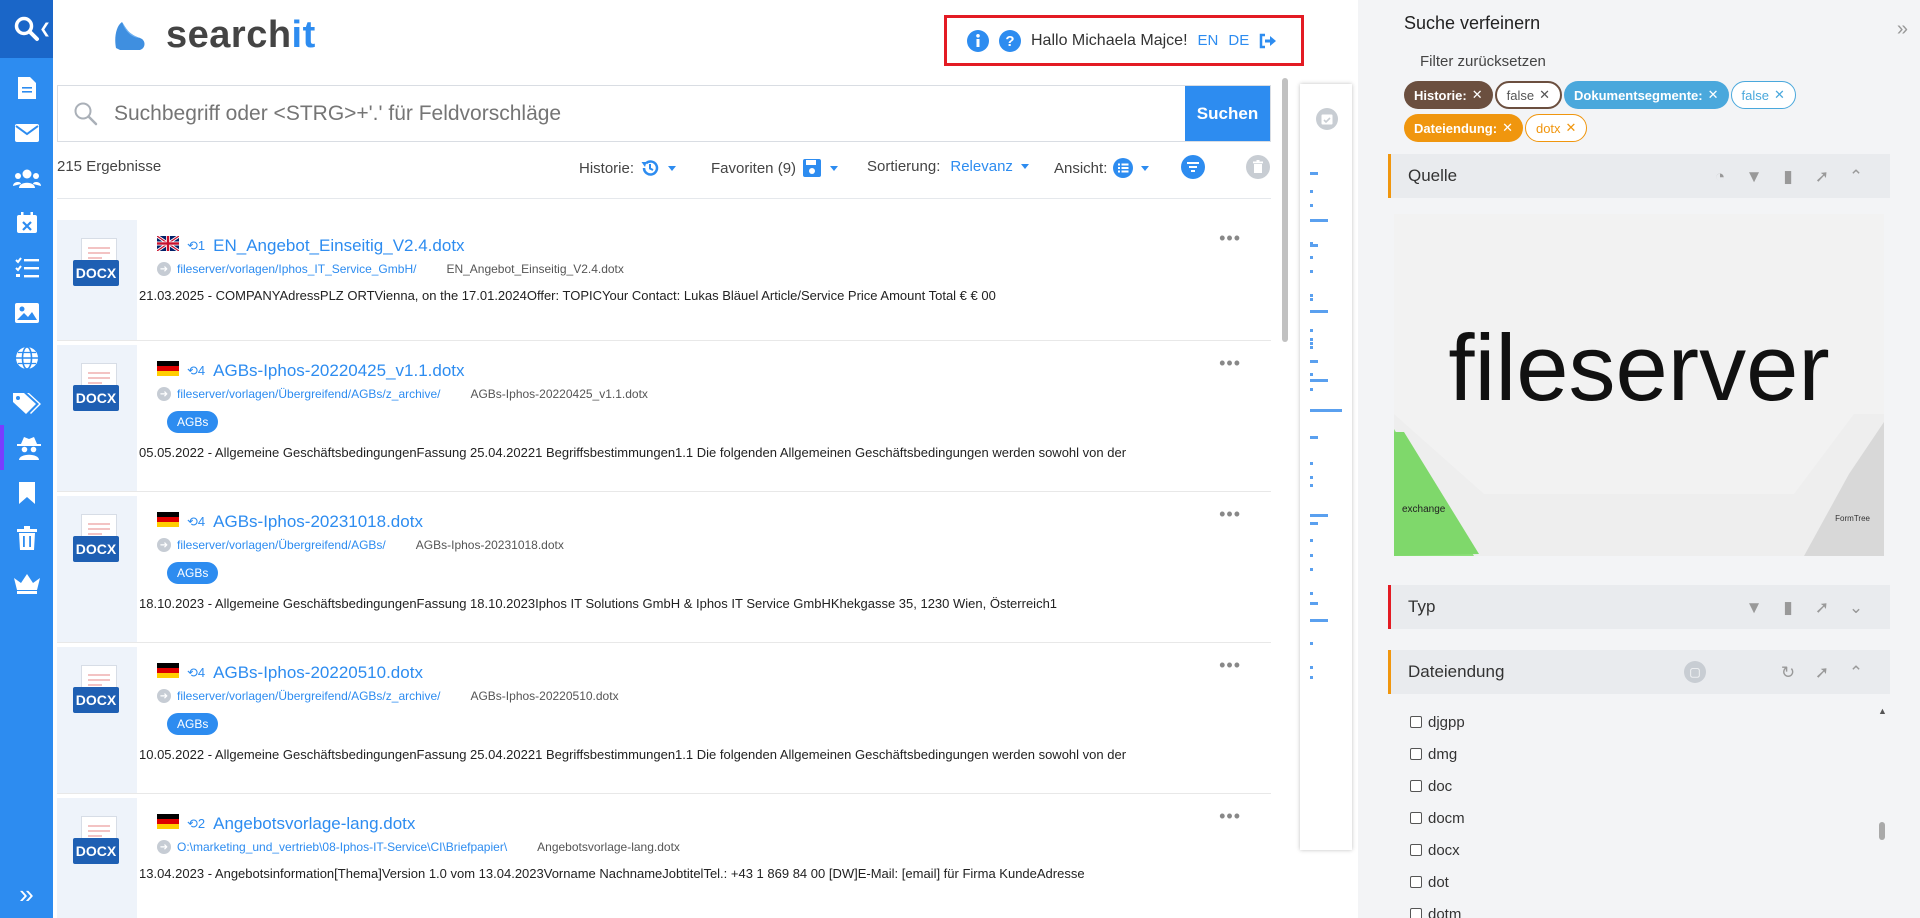  I want to click on nav-item-users, so click(26, 177).